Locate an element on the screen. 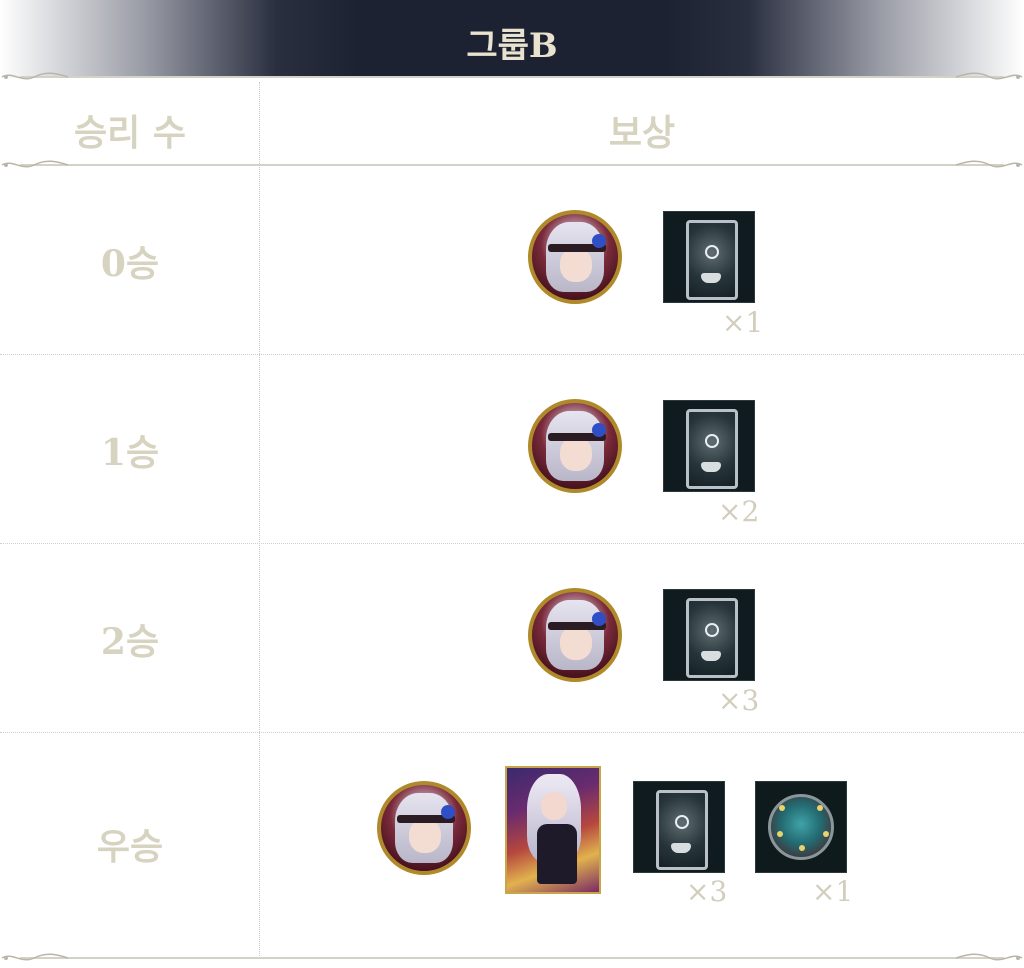 The image size is (1024, 968). wins-cell: 0승 is located at coordinates (130, 263).